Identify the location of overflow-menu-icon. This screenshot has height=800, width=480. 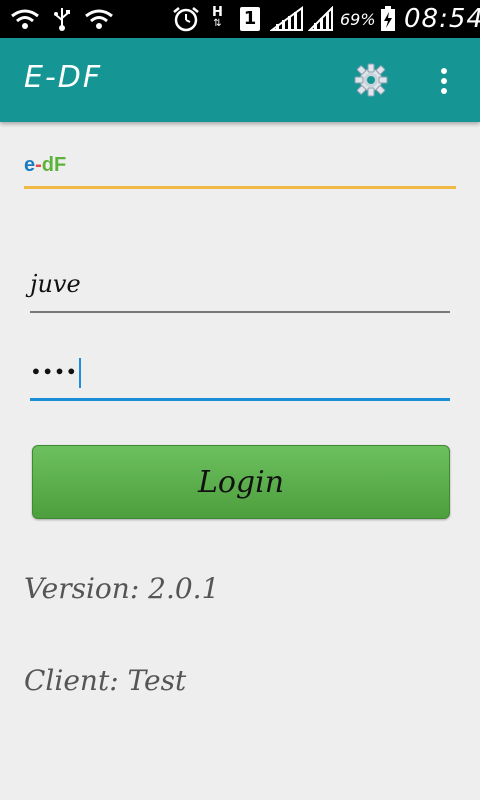
(444, 81).